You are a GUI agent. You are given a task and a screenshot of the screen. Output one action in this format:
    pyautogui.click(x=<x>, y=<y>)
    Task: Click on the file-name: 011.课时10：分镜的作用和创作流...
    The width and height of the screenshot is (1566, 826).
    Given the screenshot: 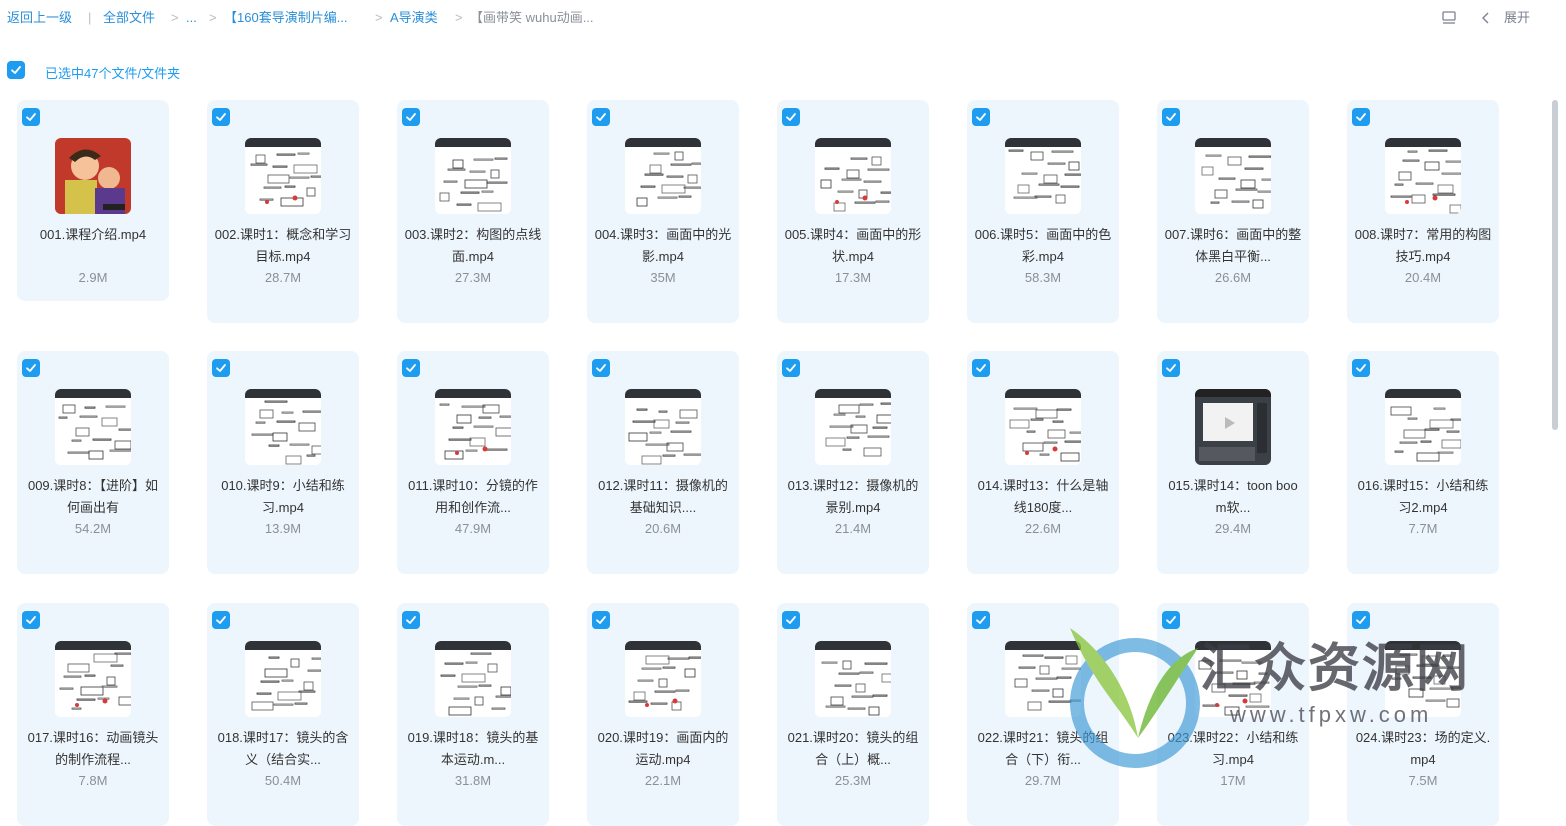 What is the action you would take?
    pyautogui.click(x=473, y=497)
    